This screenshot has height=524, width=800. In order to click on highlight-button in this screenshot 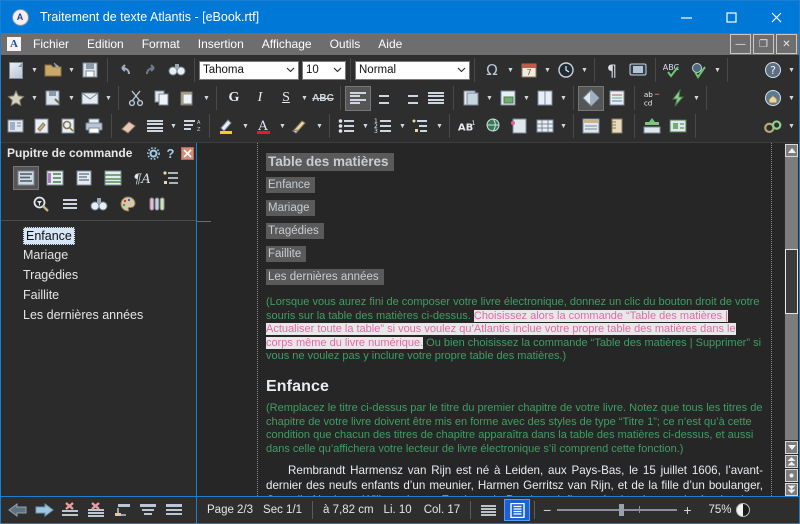, I will do `click(227, 126)`.